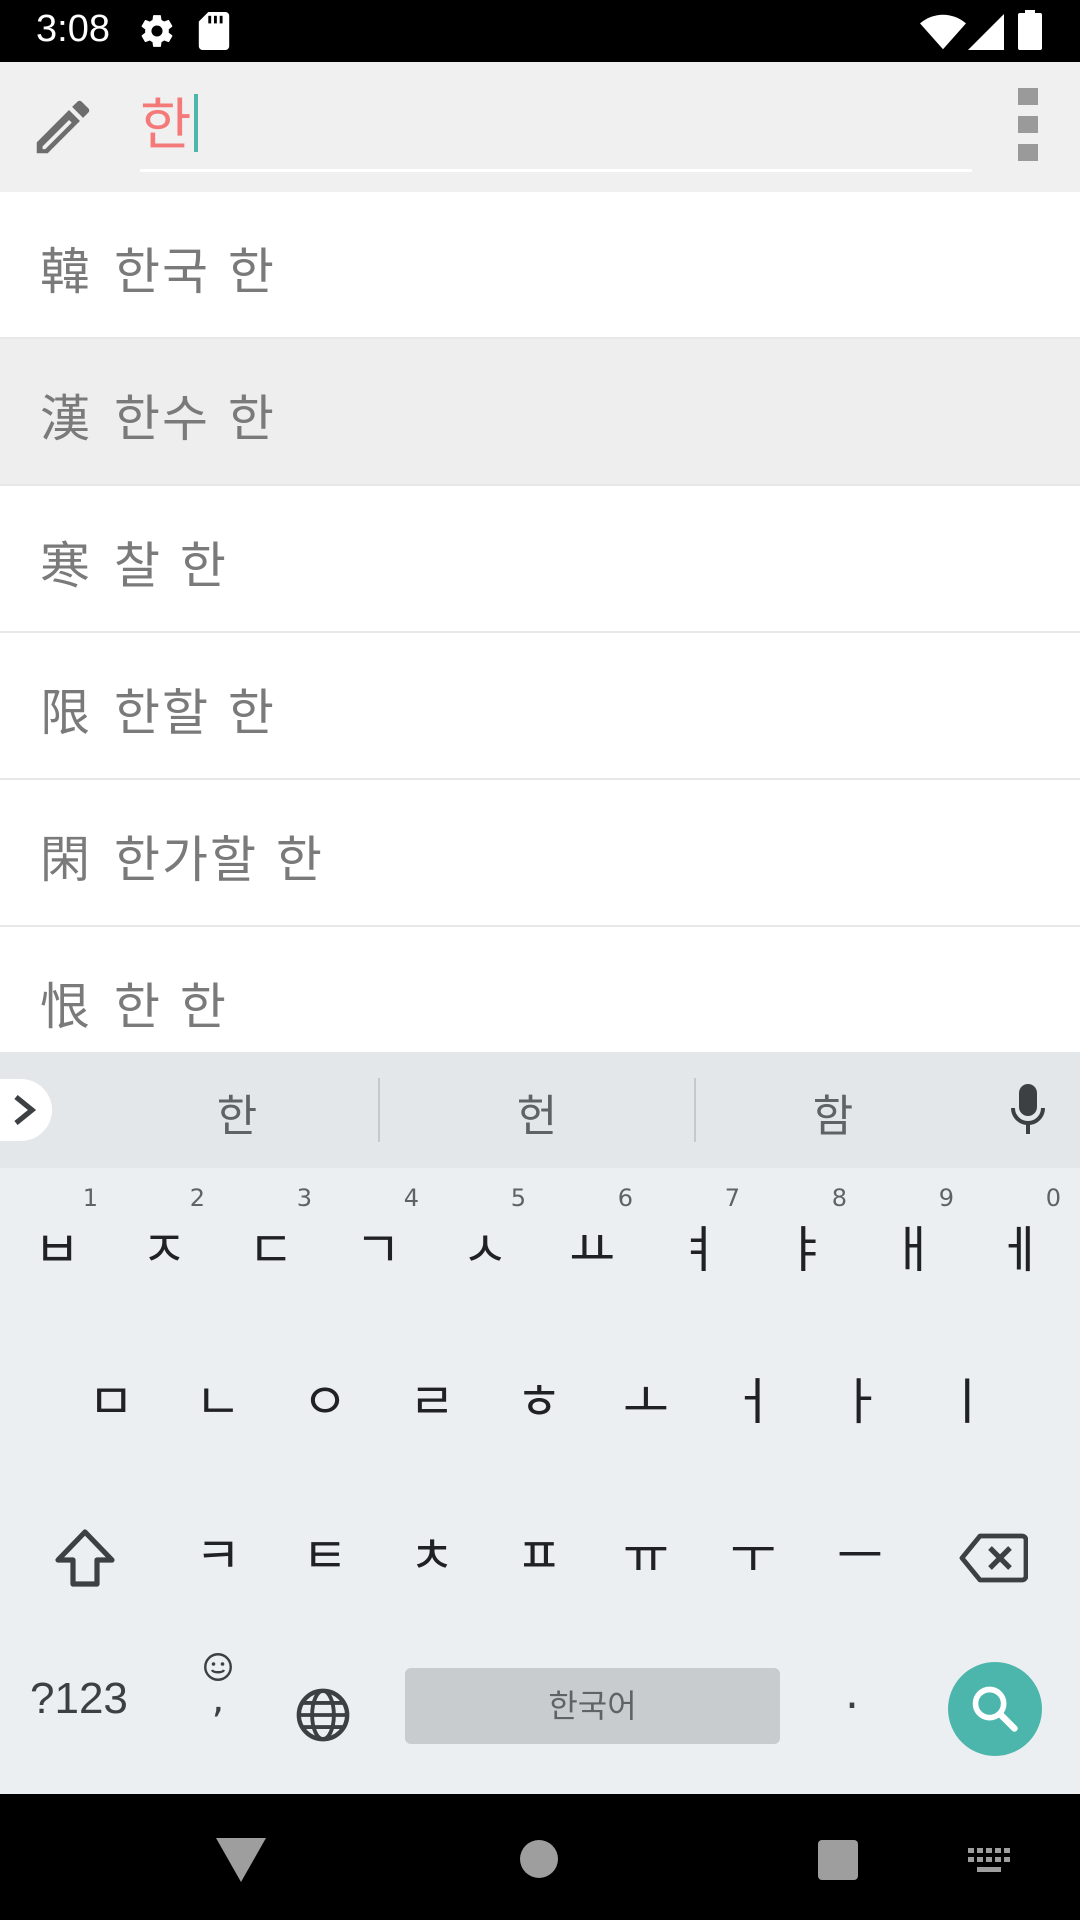  Describe the element at coordinates (540, 559) in the screenshot. I see `list-item: 寒찰 한` at that location.